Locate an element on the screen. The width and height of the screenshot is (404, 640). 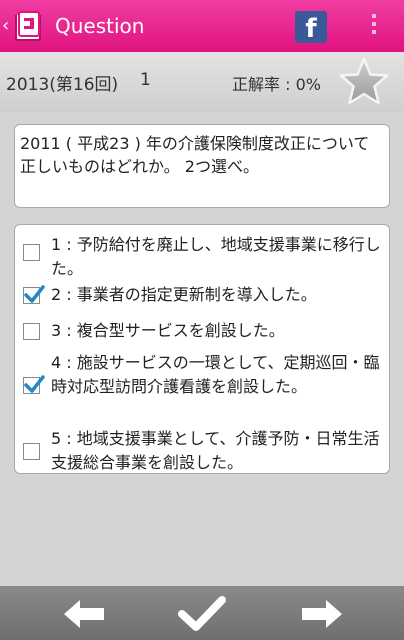
app-icon is located at coordinates (28, 26).